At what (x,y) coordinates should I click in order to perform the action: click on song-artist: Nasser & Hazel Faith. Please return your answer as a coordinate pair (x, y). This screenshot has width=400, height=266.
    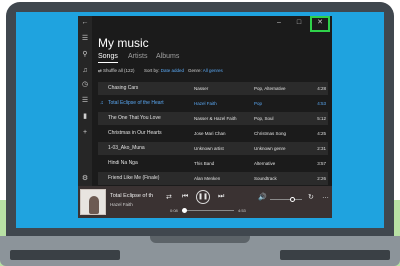
    Looking at the image, I should click on (215, 118).